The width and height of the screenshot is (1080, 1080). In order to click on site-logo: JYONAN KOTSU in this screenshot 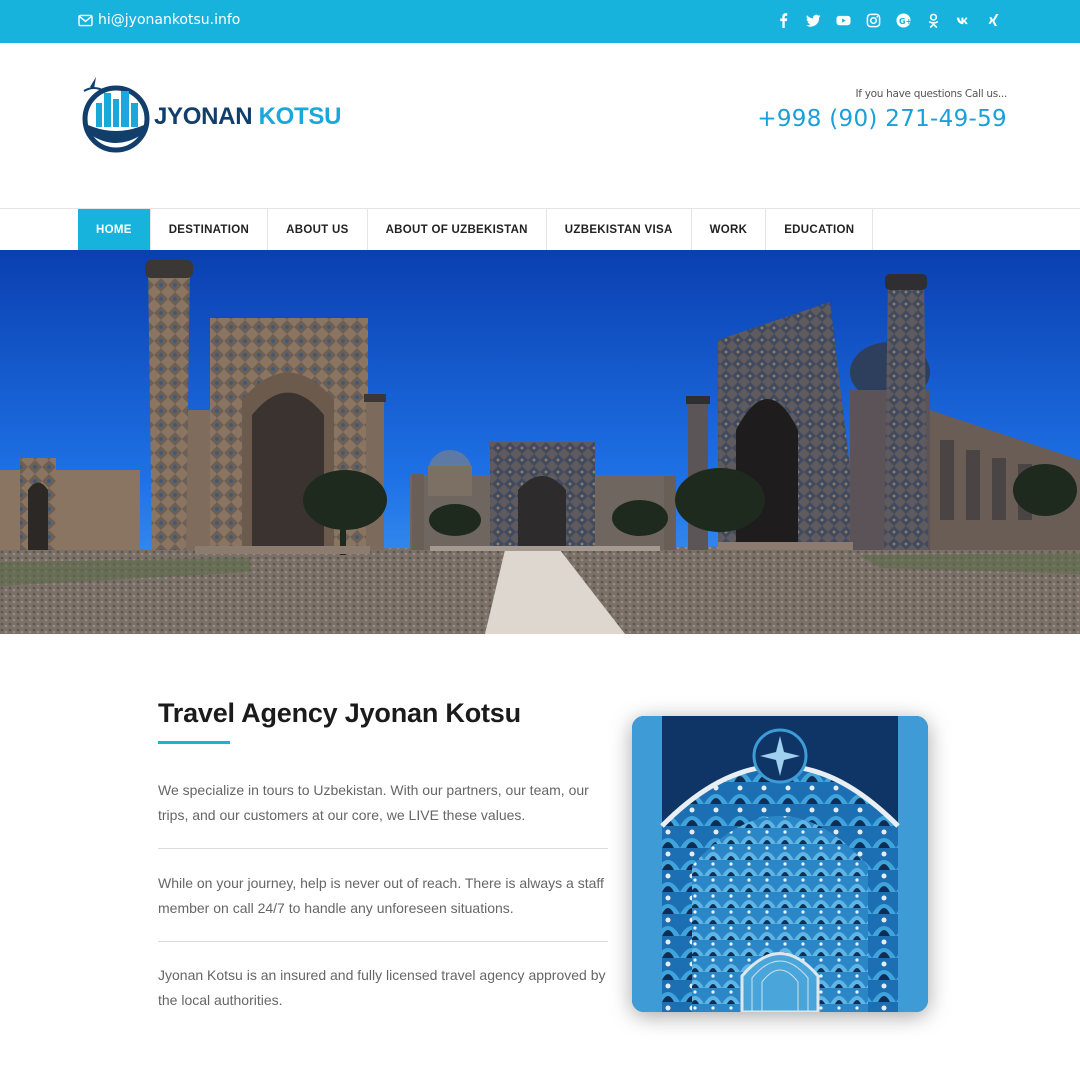, I will do `click(209, 113)`.